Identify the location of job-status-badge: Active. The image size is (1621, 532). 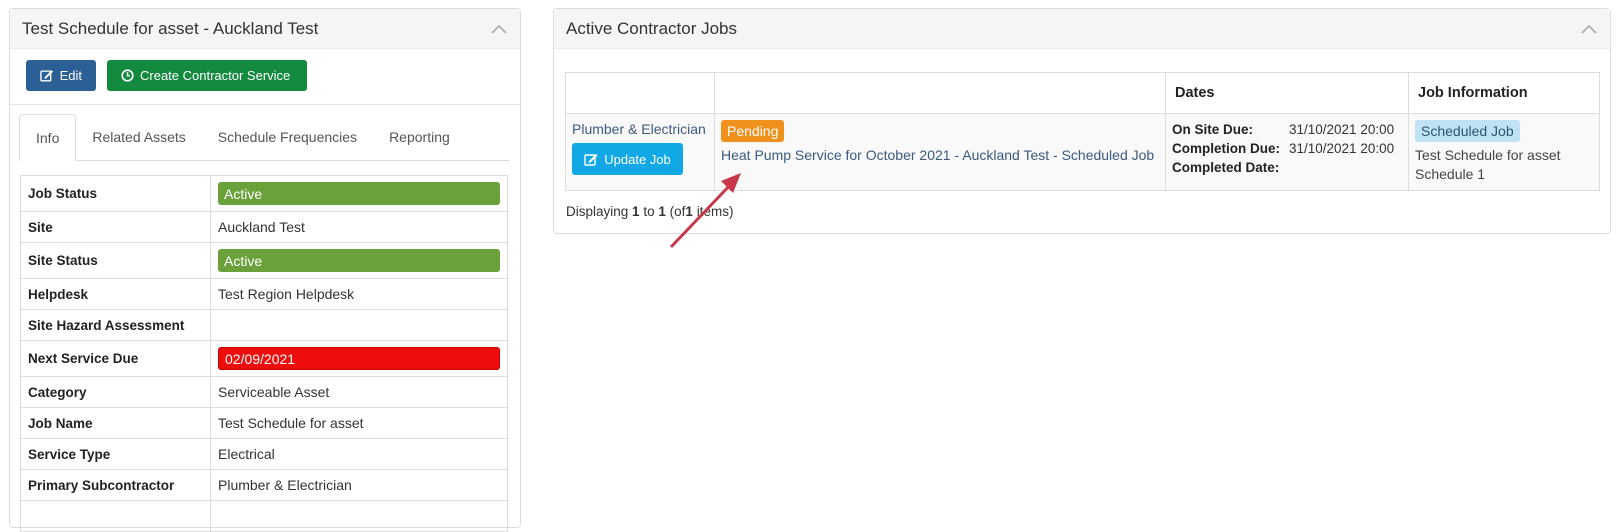
(359, 193).